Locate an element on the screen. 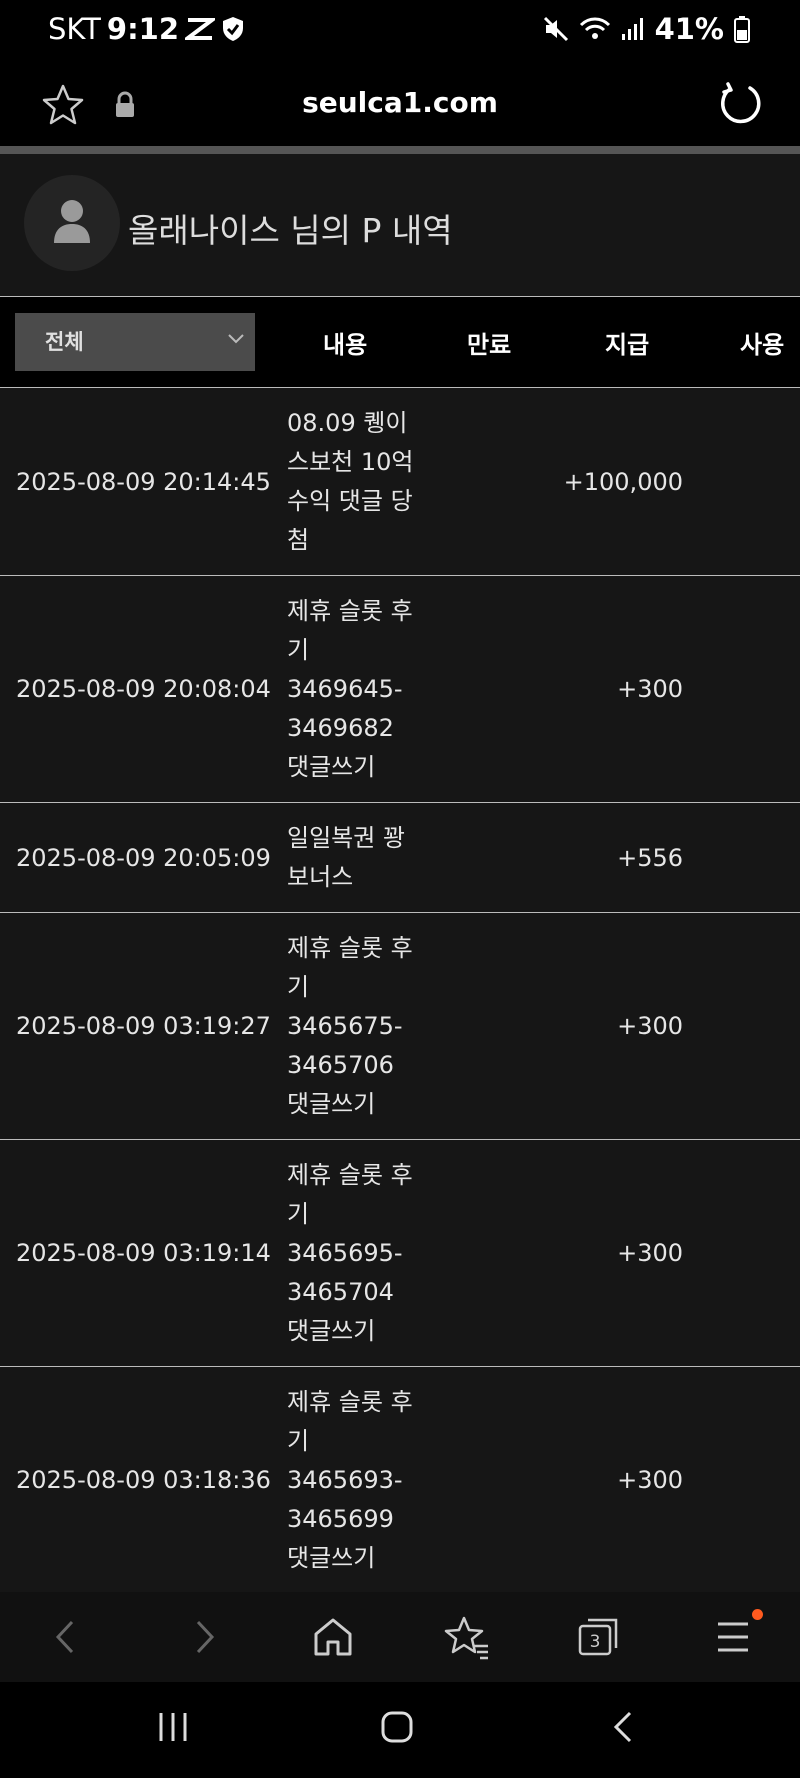 The width and height of the screenshot is (800, 1778). home-system-icon is located at coordinates (397, 1727).